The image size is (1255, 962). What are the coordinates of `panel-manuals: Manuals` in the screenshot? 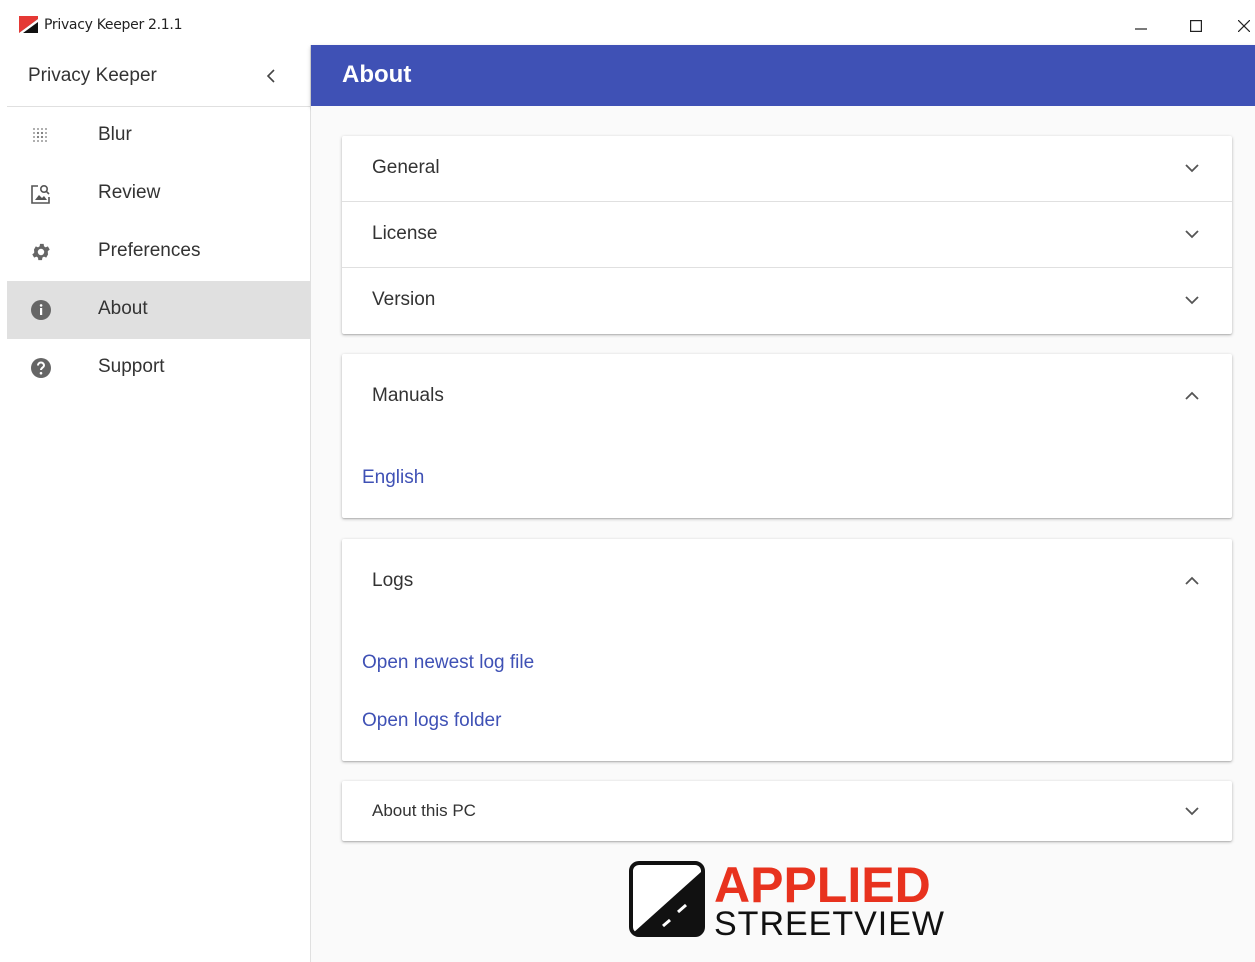 It's located at (787, 397).